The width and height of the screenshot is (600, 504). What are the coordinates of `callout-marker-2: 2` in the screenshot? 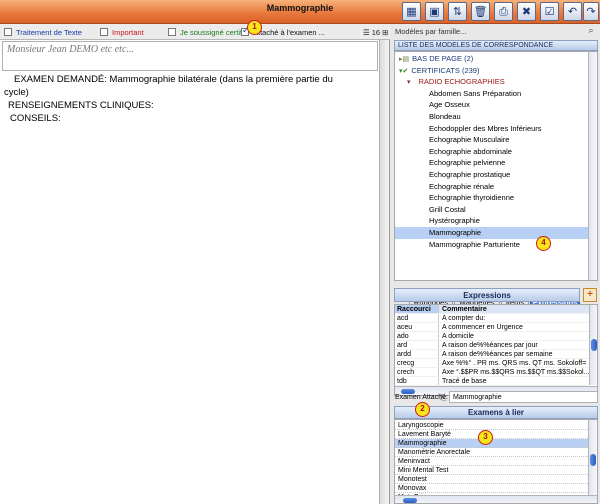 It's located at (422, 409).